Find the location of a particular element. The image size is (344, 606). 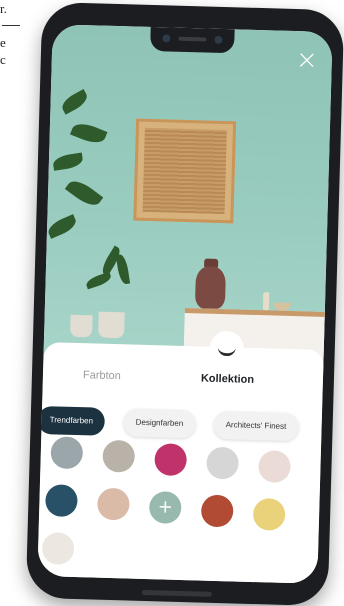

color-swatch-add: + is located at coordinates (165, 507).